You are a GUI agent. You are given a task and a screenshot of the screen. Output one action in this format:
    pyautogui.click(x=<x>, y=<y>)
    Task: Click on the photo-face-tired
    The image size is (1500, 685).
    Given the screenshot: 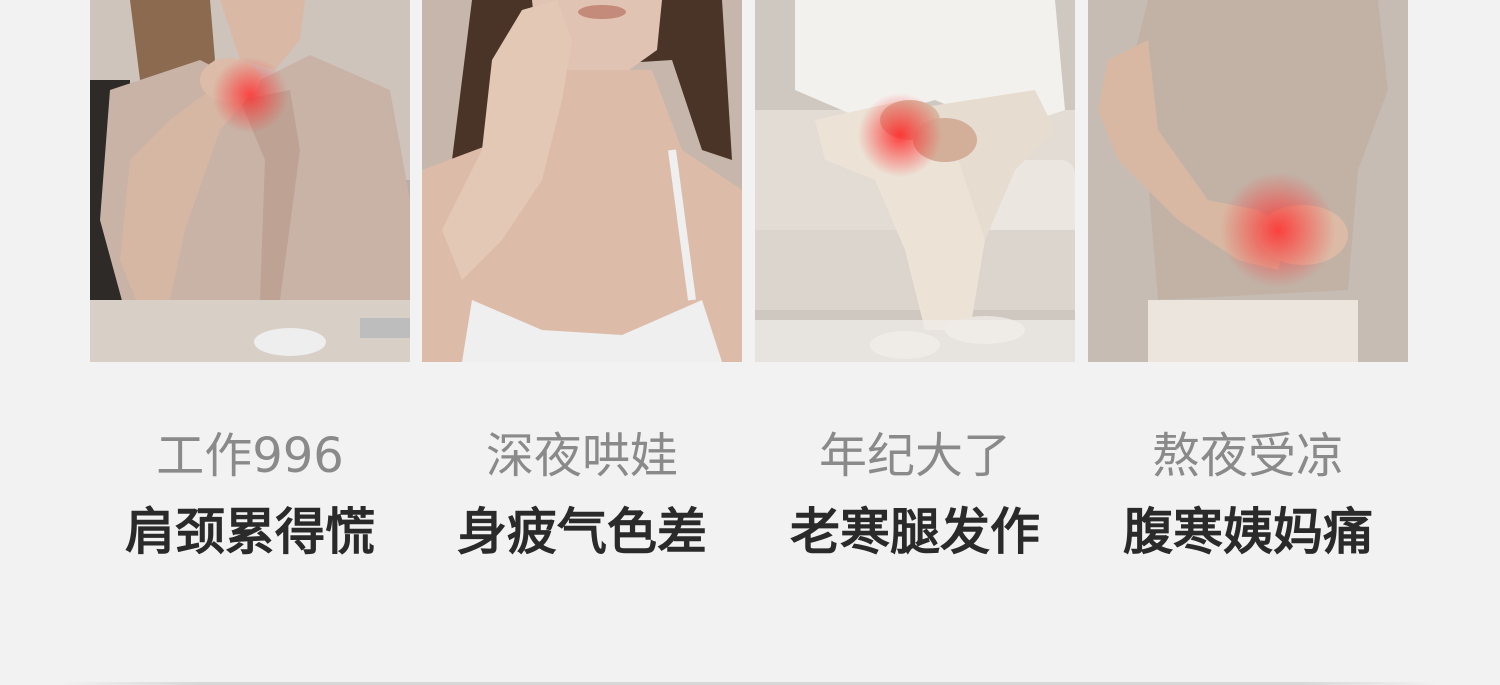 What is the action you would take?
    pyautogui.click(x=582, y=181)
    